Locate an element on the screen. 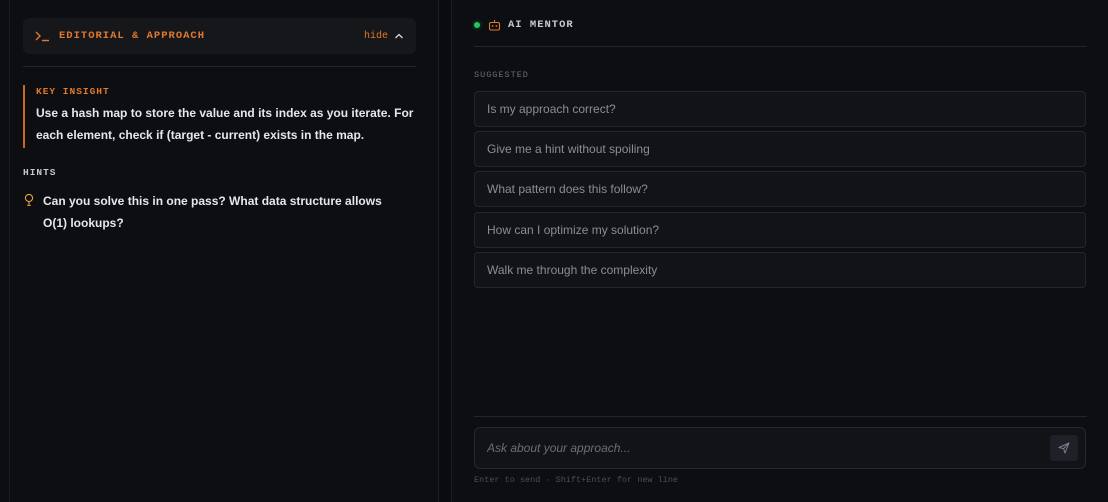 This screenshot has height=502, width=1108. hide-toggle-button: hide is located at coordinates (384, 36).